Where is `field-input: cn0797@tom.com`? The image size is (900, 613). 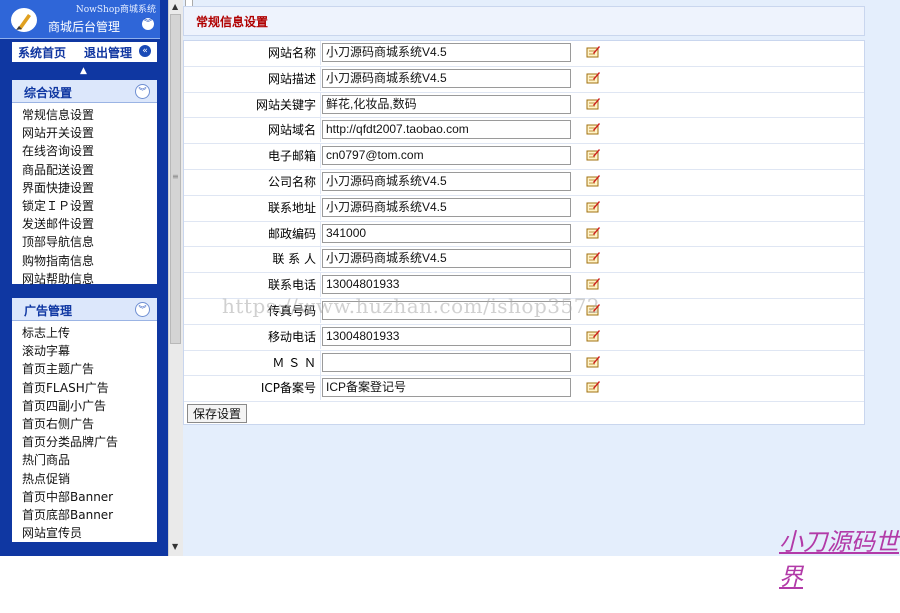 field-input: cn0797@tom.com is located at coordinates (446, 156).